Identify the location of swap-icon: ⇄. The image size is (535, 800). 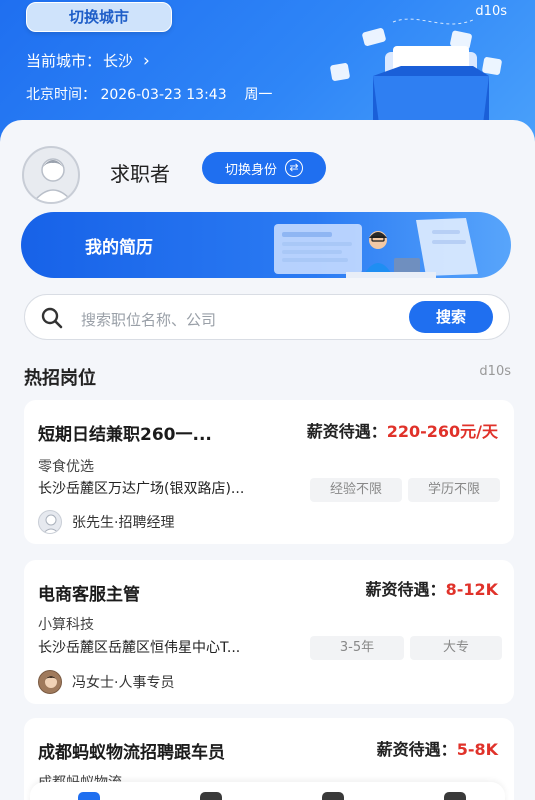
(294, 168).